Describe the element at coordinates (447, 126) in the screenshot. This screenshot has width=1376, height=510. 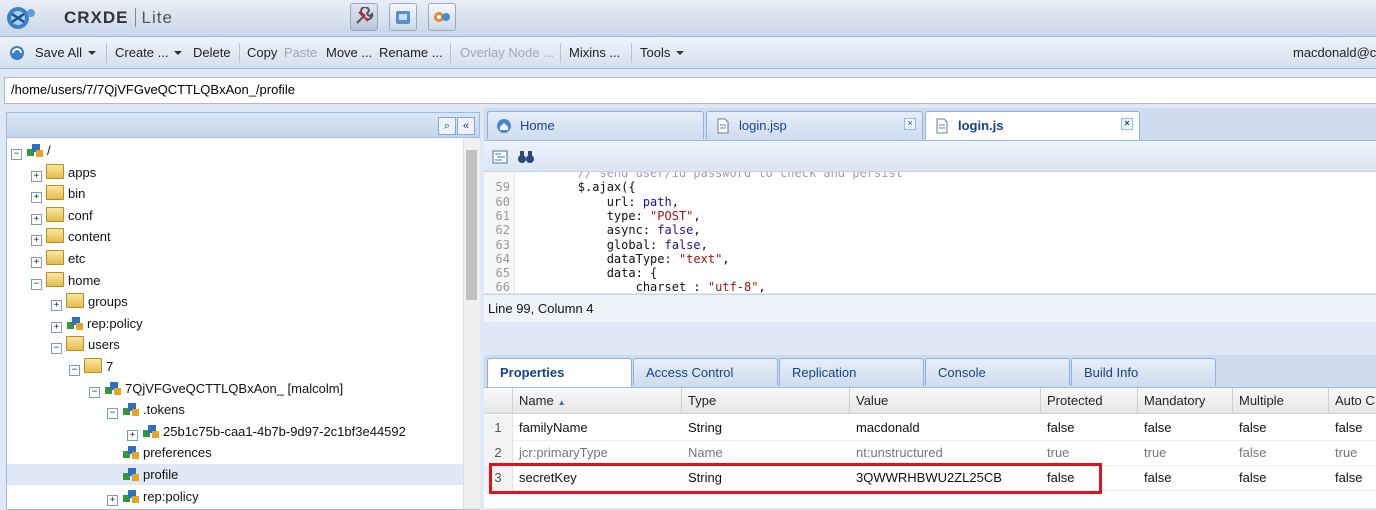
I see `binoculars-icon: ⌕` at that location.